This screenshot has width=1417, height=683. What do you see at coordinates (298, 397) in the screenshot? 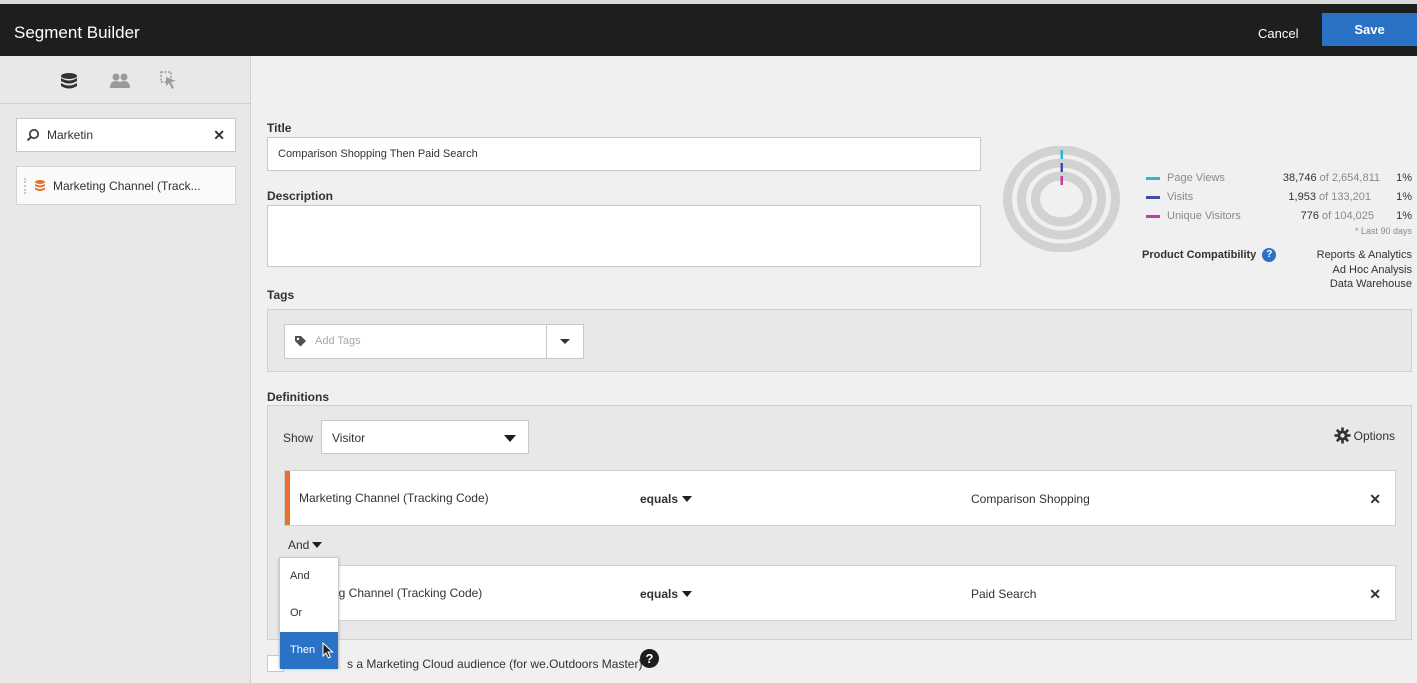
I see `definitions-label: Definitions` at bounding box center [298, 397].